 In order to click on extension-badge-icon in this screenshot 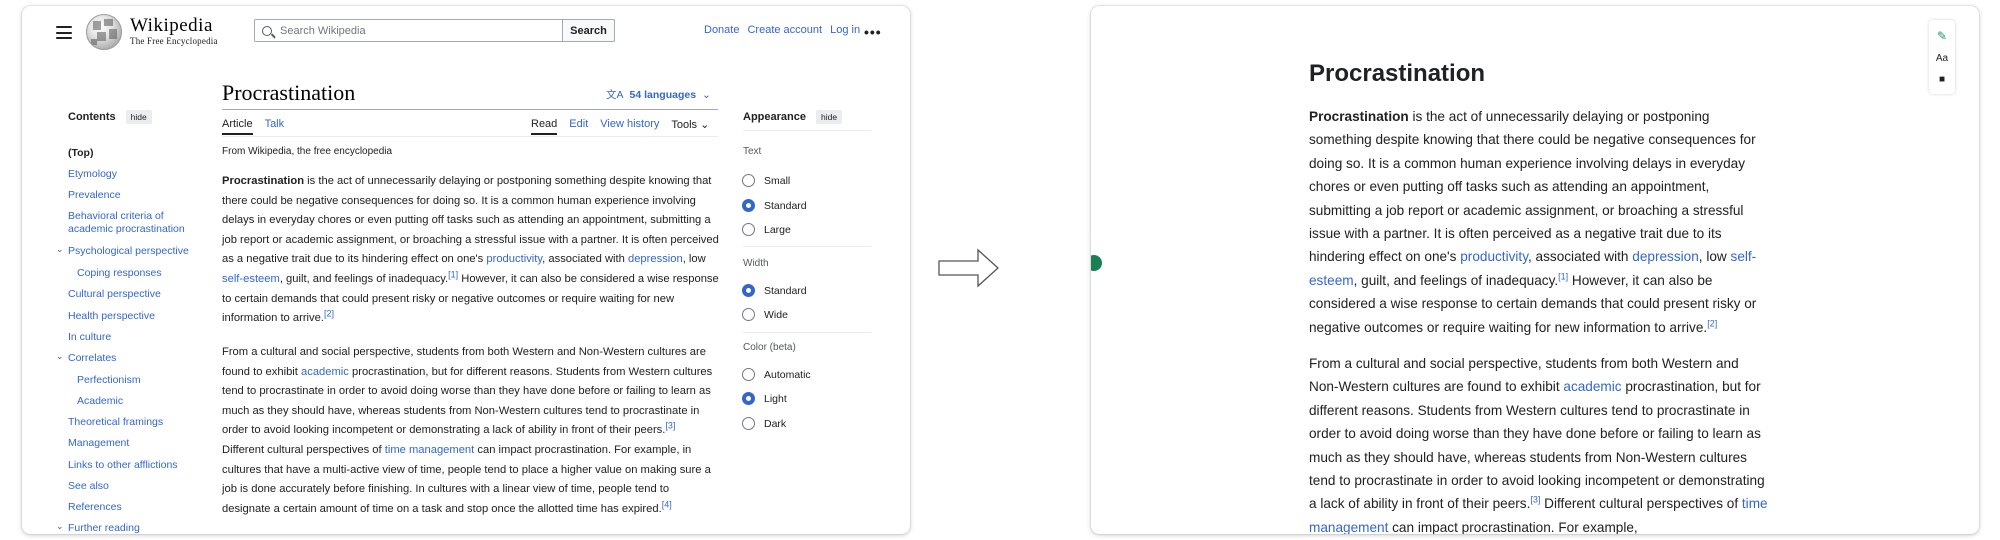, I will do `click(1096, 263)`.